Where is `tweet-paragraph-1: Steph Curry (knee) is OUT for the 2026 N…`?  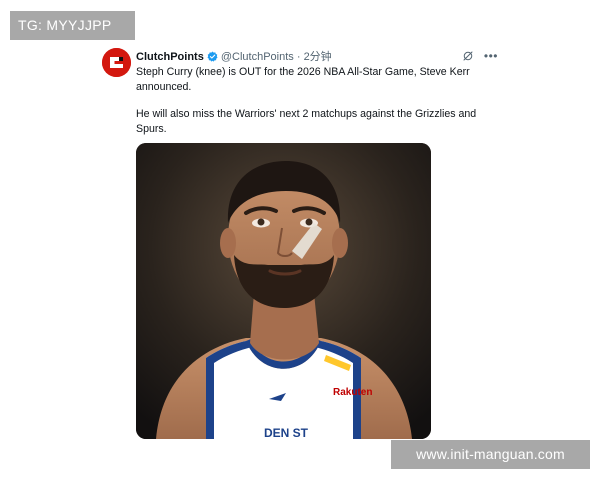
tweet-paragraph-1: Steph Curry (knee) is OUT for the 2026 N… is located at coordinates (303, 79).